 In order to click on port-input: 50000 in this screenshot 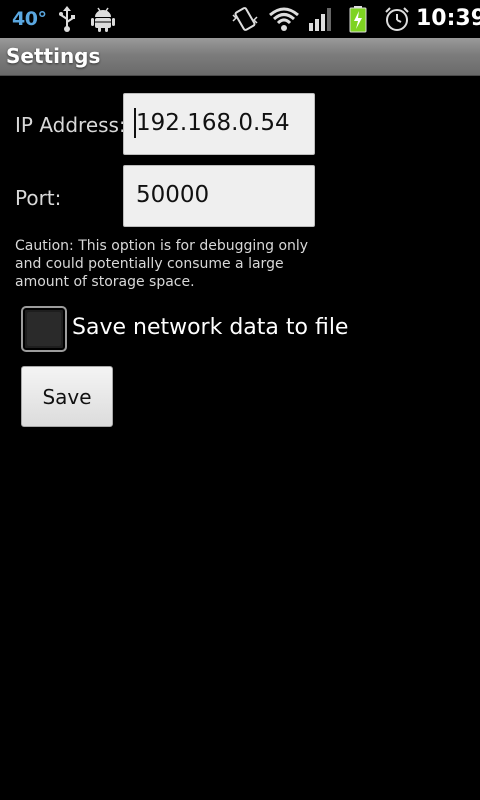, I will do `click(219, 196)`.